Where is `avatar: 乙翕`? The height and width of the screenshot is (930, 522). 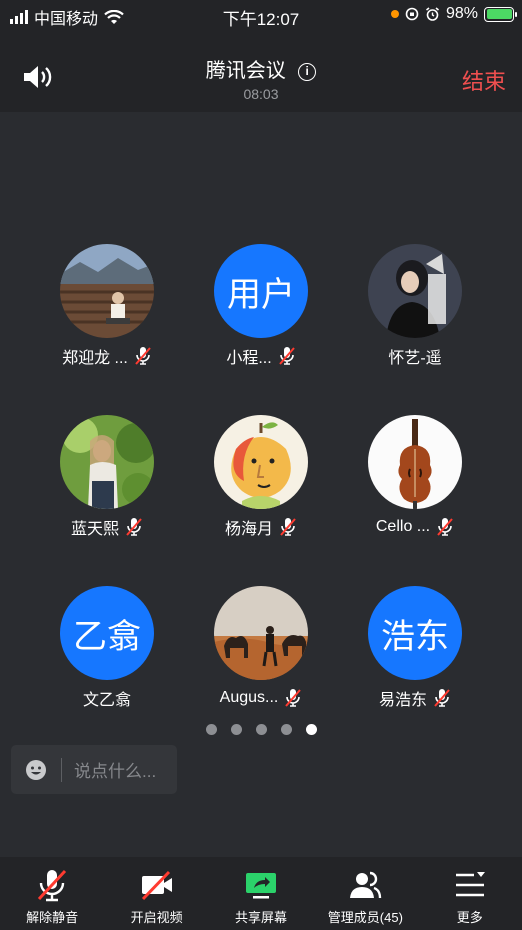
avatar: 乙翕 is located at coordinates (107, 633).